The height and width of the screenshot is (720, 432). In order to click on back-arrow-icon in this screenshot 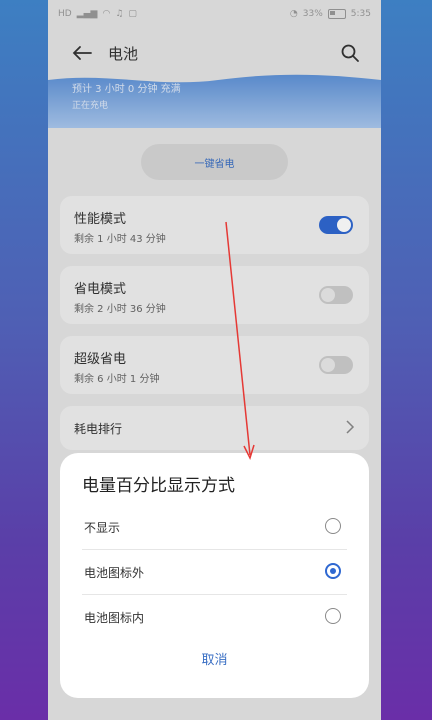, I will do `click(82, 53)`.